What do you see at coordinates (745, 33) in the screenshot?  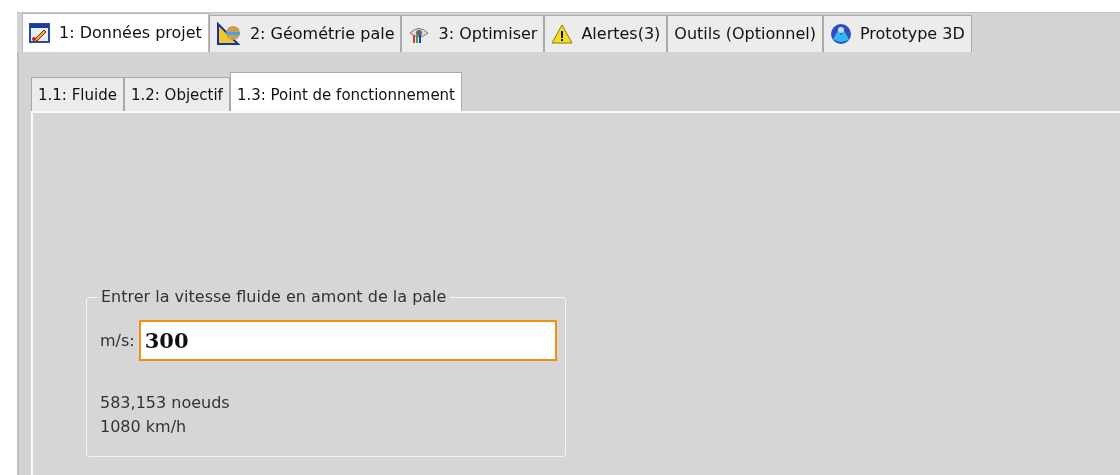 I see `tab: Outils (Optionnel)` at bounding box center [745, 33].